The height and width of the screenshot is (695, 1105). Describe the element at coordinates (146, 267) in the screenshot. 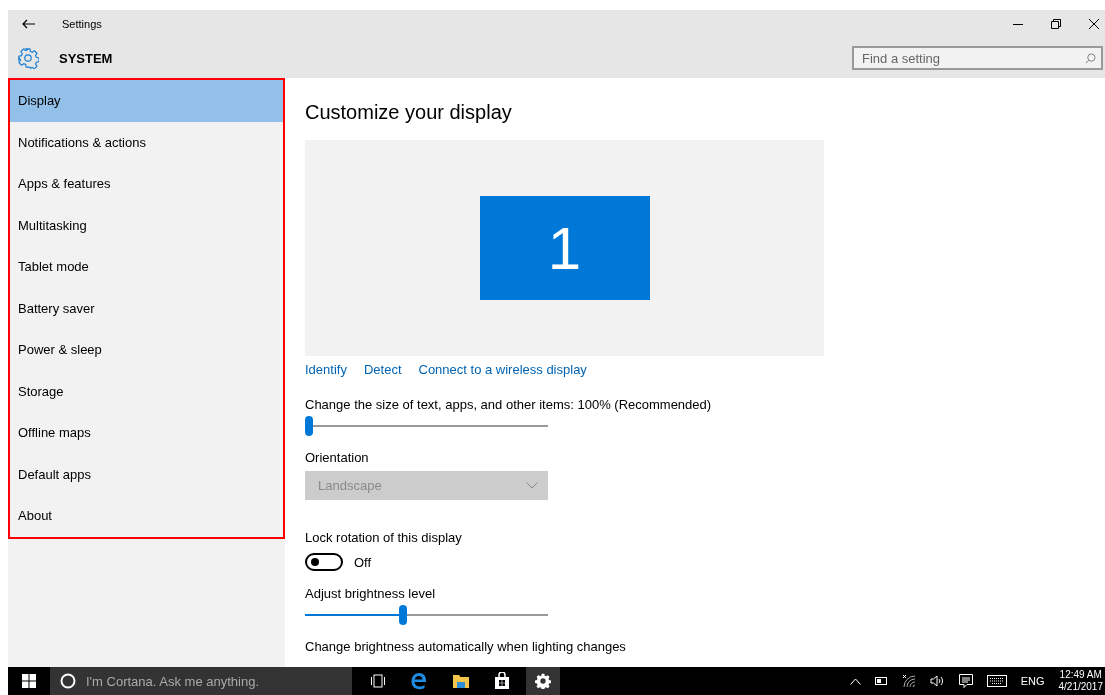

I see `sidebar-item: Tablet mode` at that location.